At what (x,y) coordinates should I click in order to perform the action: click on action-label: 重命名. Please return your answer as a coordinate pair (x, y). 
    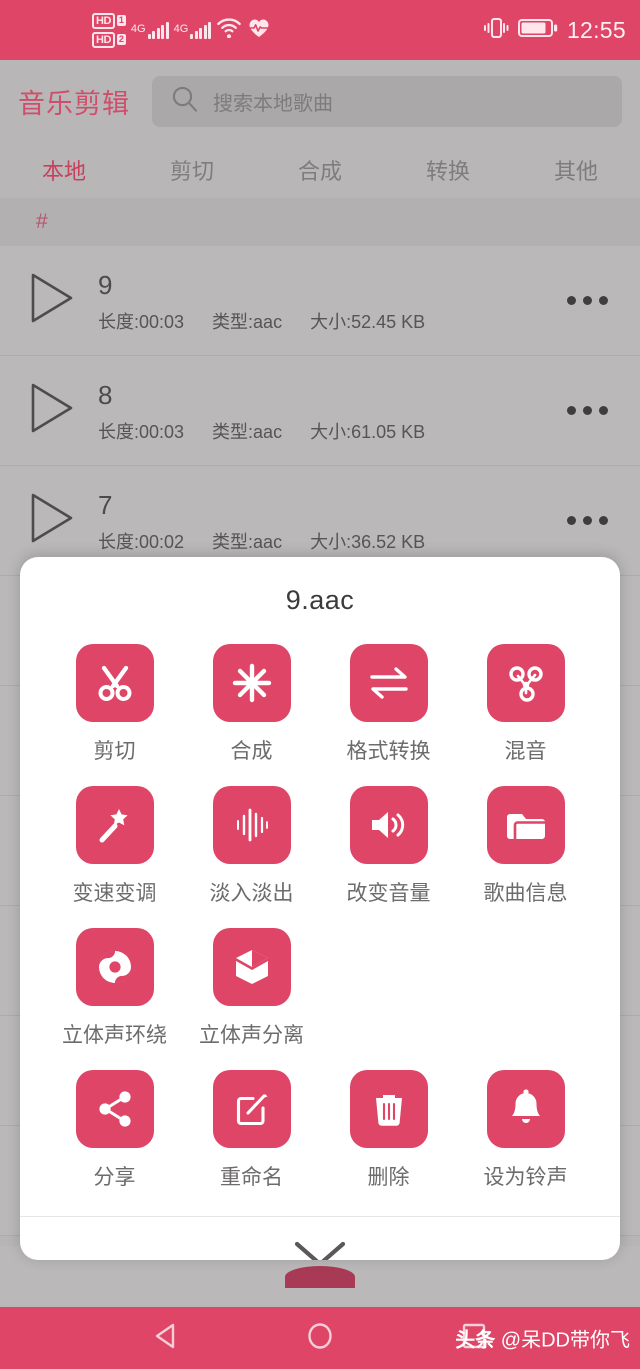
    Looking at the image, I should click on (251, 1177).